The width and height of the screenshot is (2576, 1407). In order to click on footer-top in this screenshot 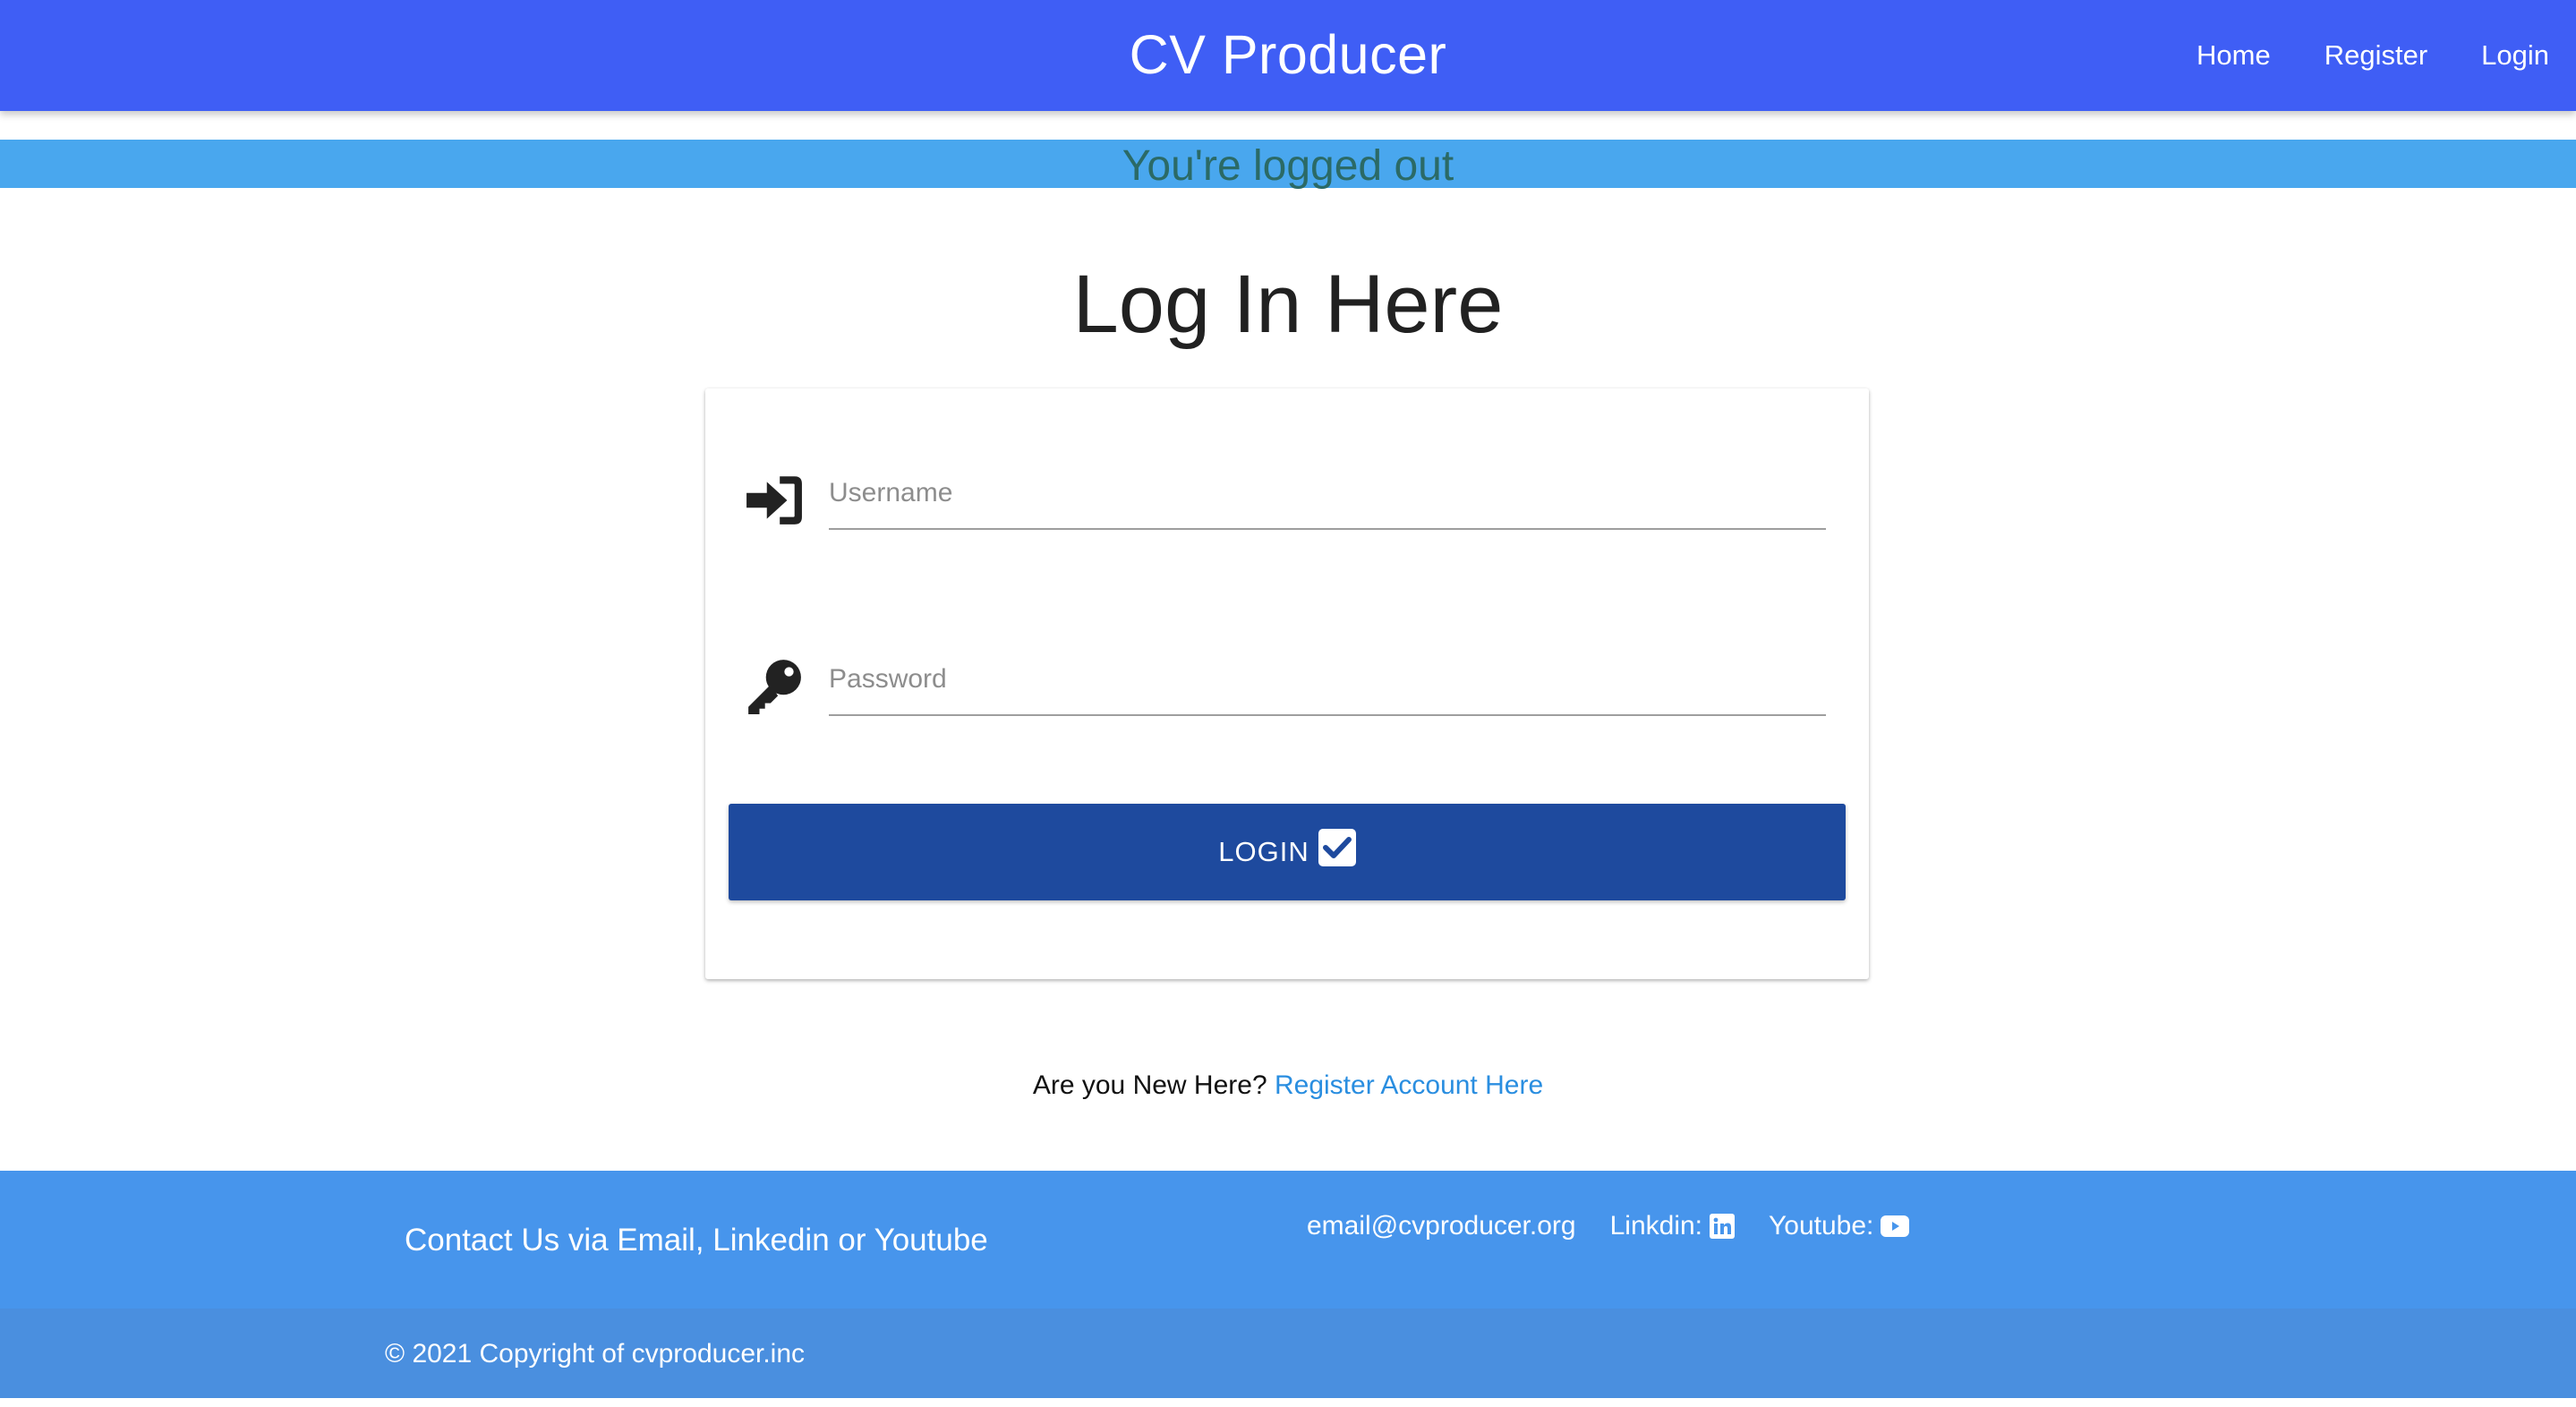, I will do `click(1288, 1240)`.